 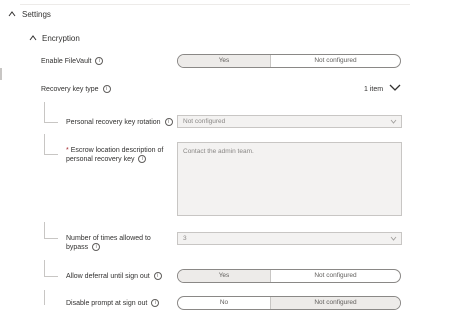 What do you see at coordinates (374, 89) in the screenshot?
I see `item-count: 1 item` at bounding box center [374, 89].